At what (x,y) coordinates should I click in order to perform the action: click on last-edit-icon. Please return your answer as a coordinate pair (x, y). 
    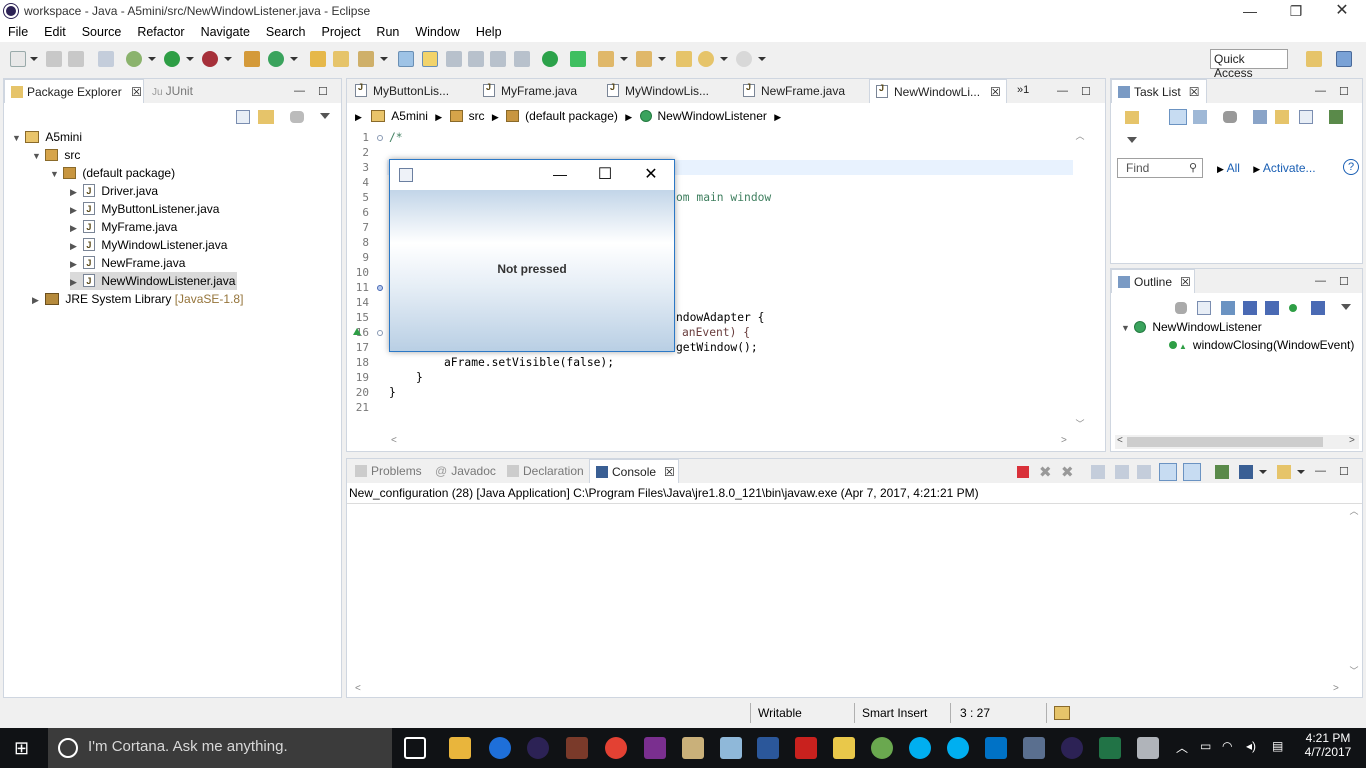
    Looking at the image, I should click on (684, 59).